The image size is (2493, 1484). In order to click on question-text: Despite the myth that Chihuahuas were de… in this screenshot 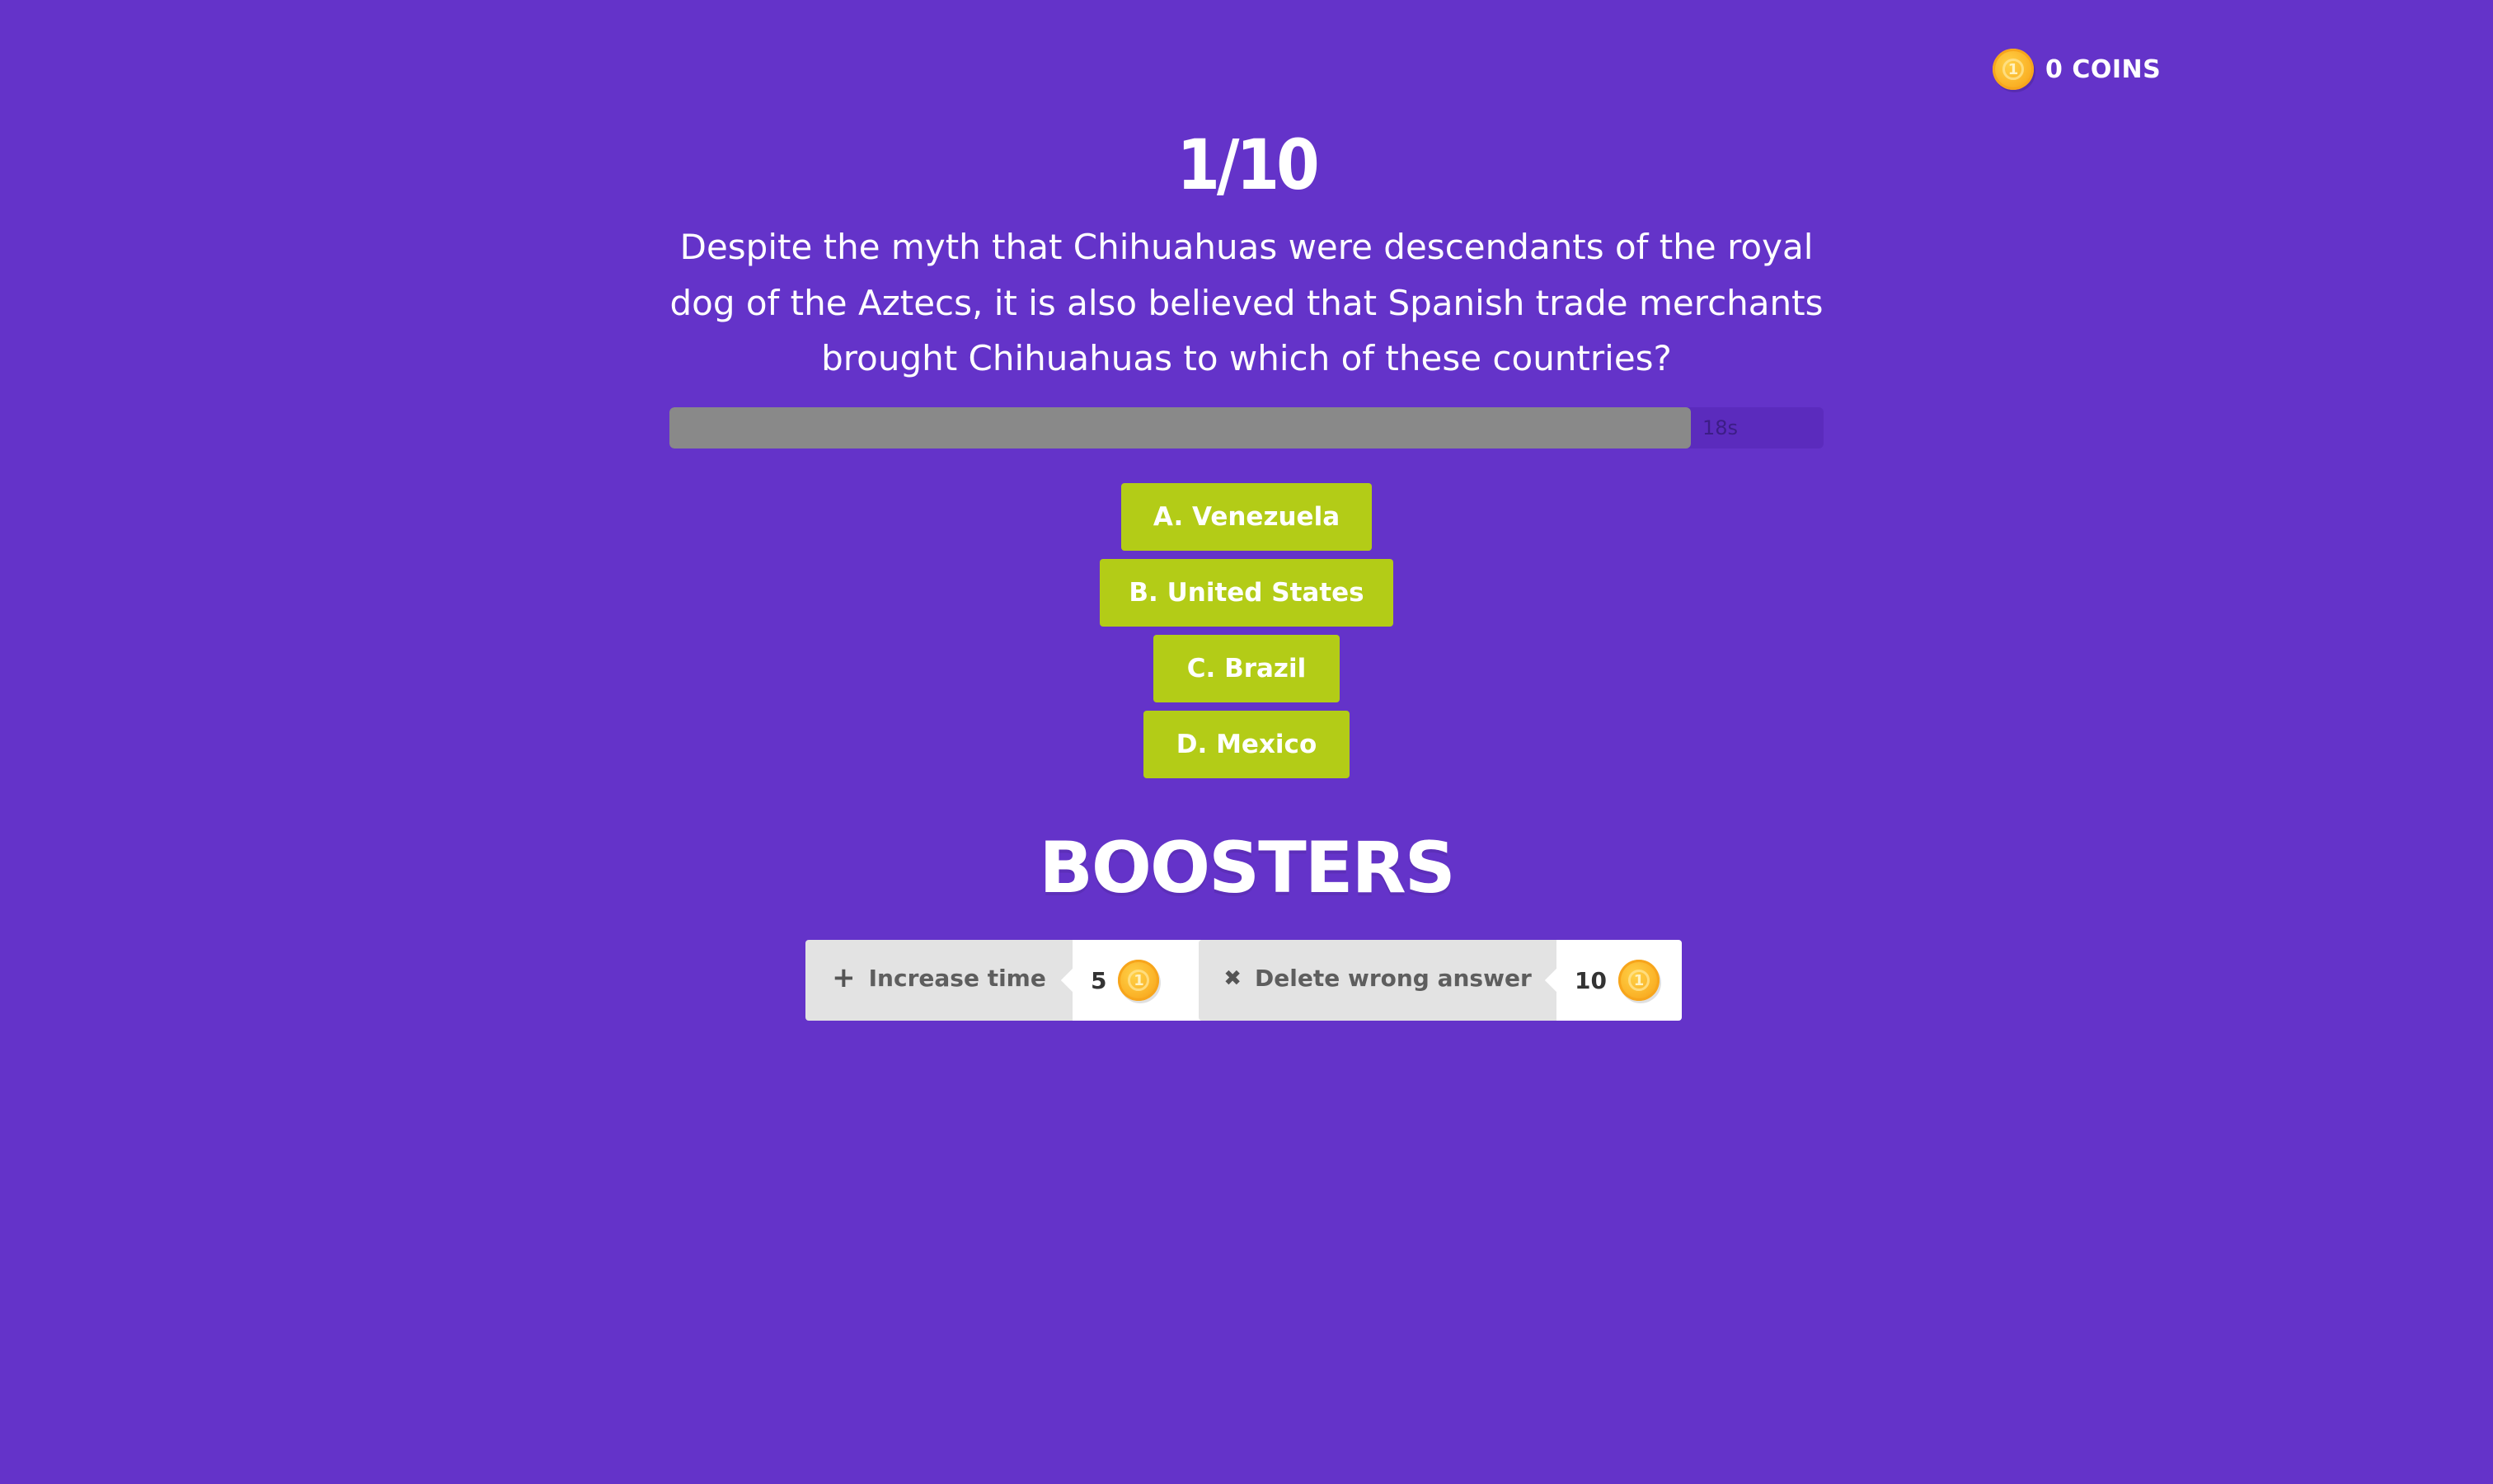, I will do `click(1246, 302)`.